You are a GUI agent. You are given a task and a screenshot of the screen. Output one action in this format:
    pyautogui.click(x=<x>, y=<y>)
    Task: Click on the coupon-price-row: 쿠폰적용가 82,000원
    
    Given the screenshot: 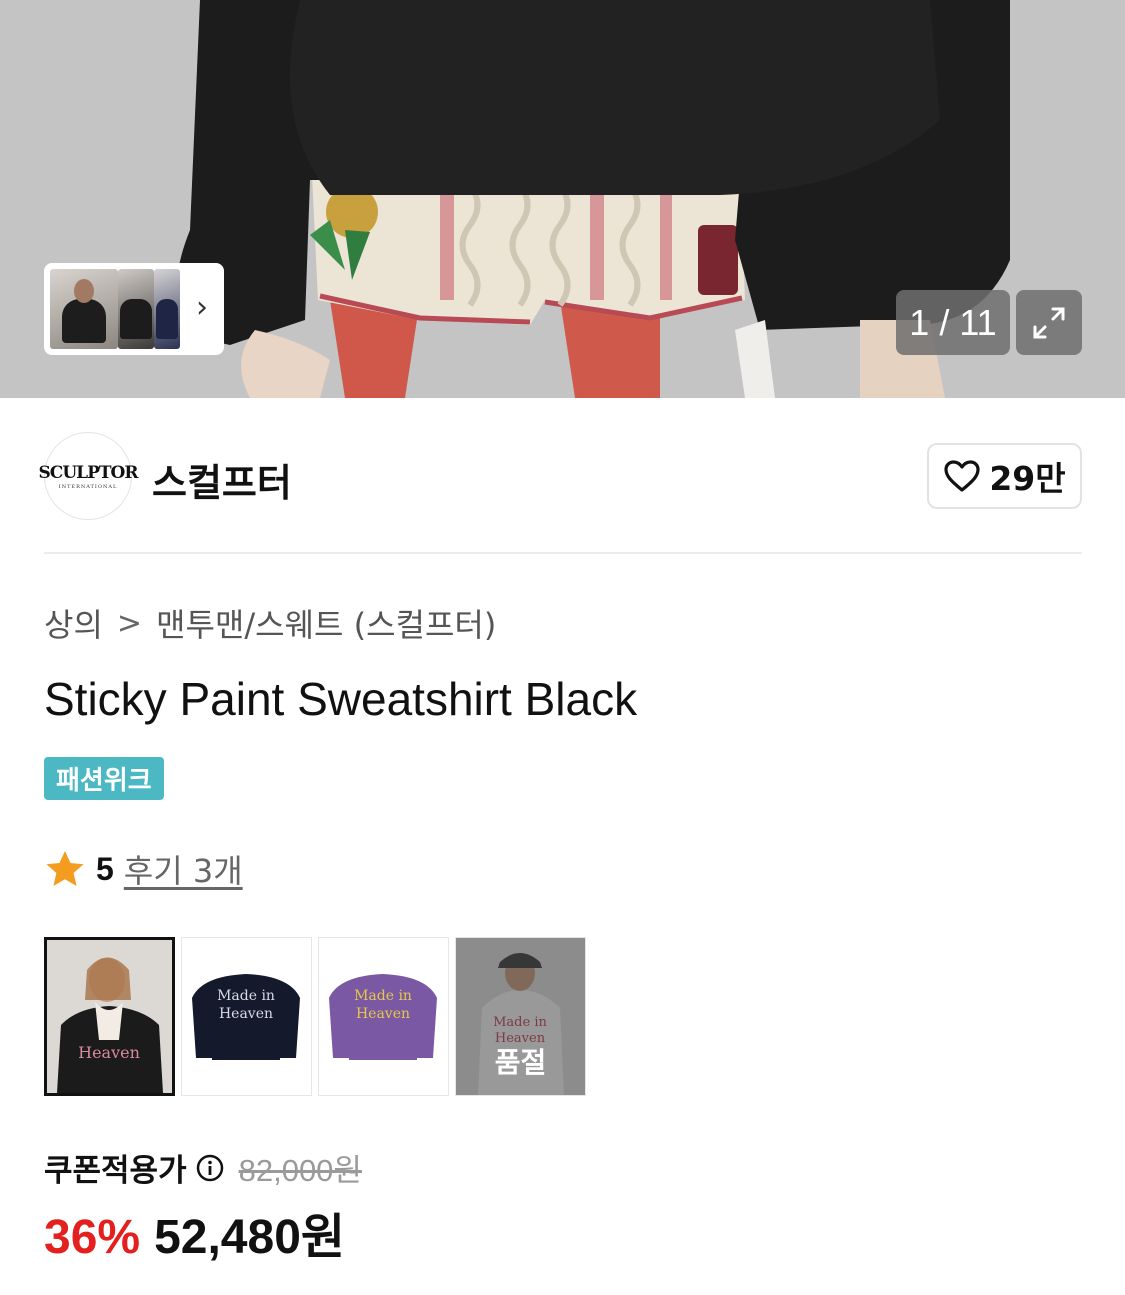 What is the action you would take?
    pyautogui.click(x=203, y=1167)
    